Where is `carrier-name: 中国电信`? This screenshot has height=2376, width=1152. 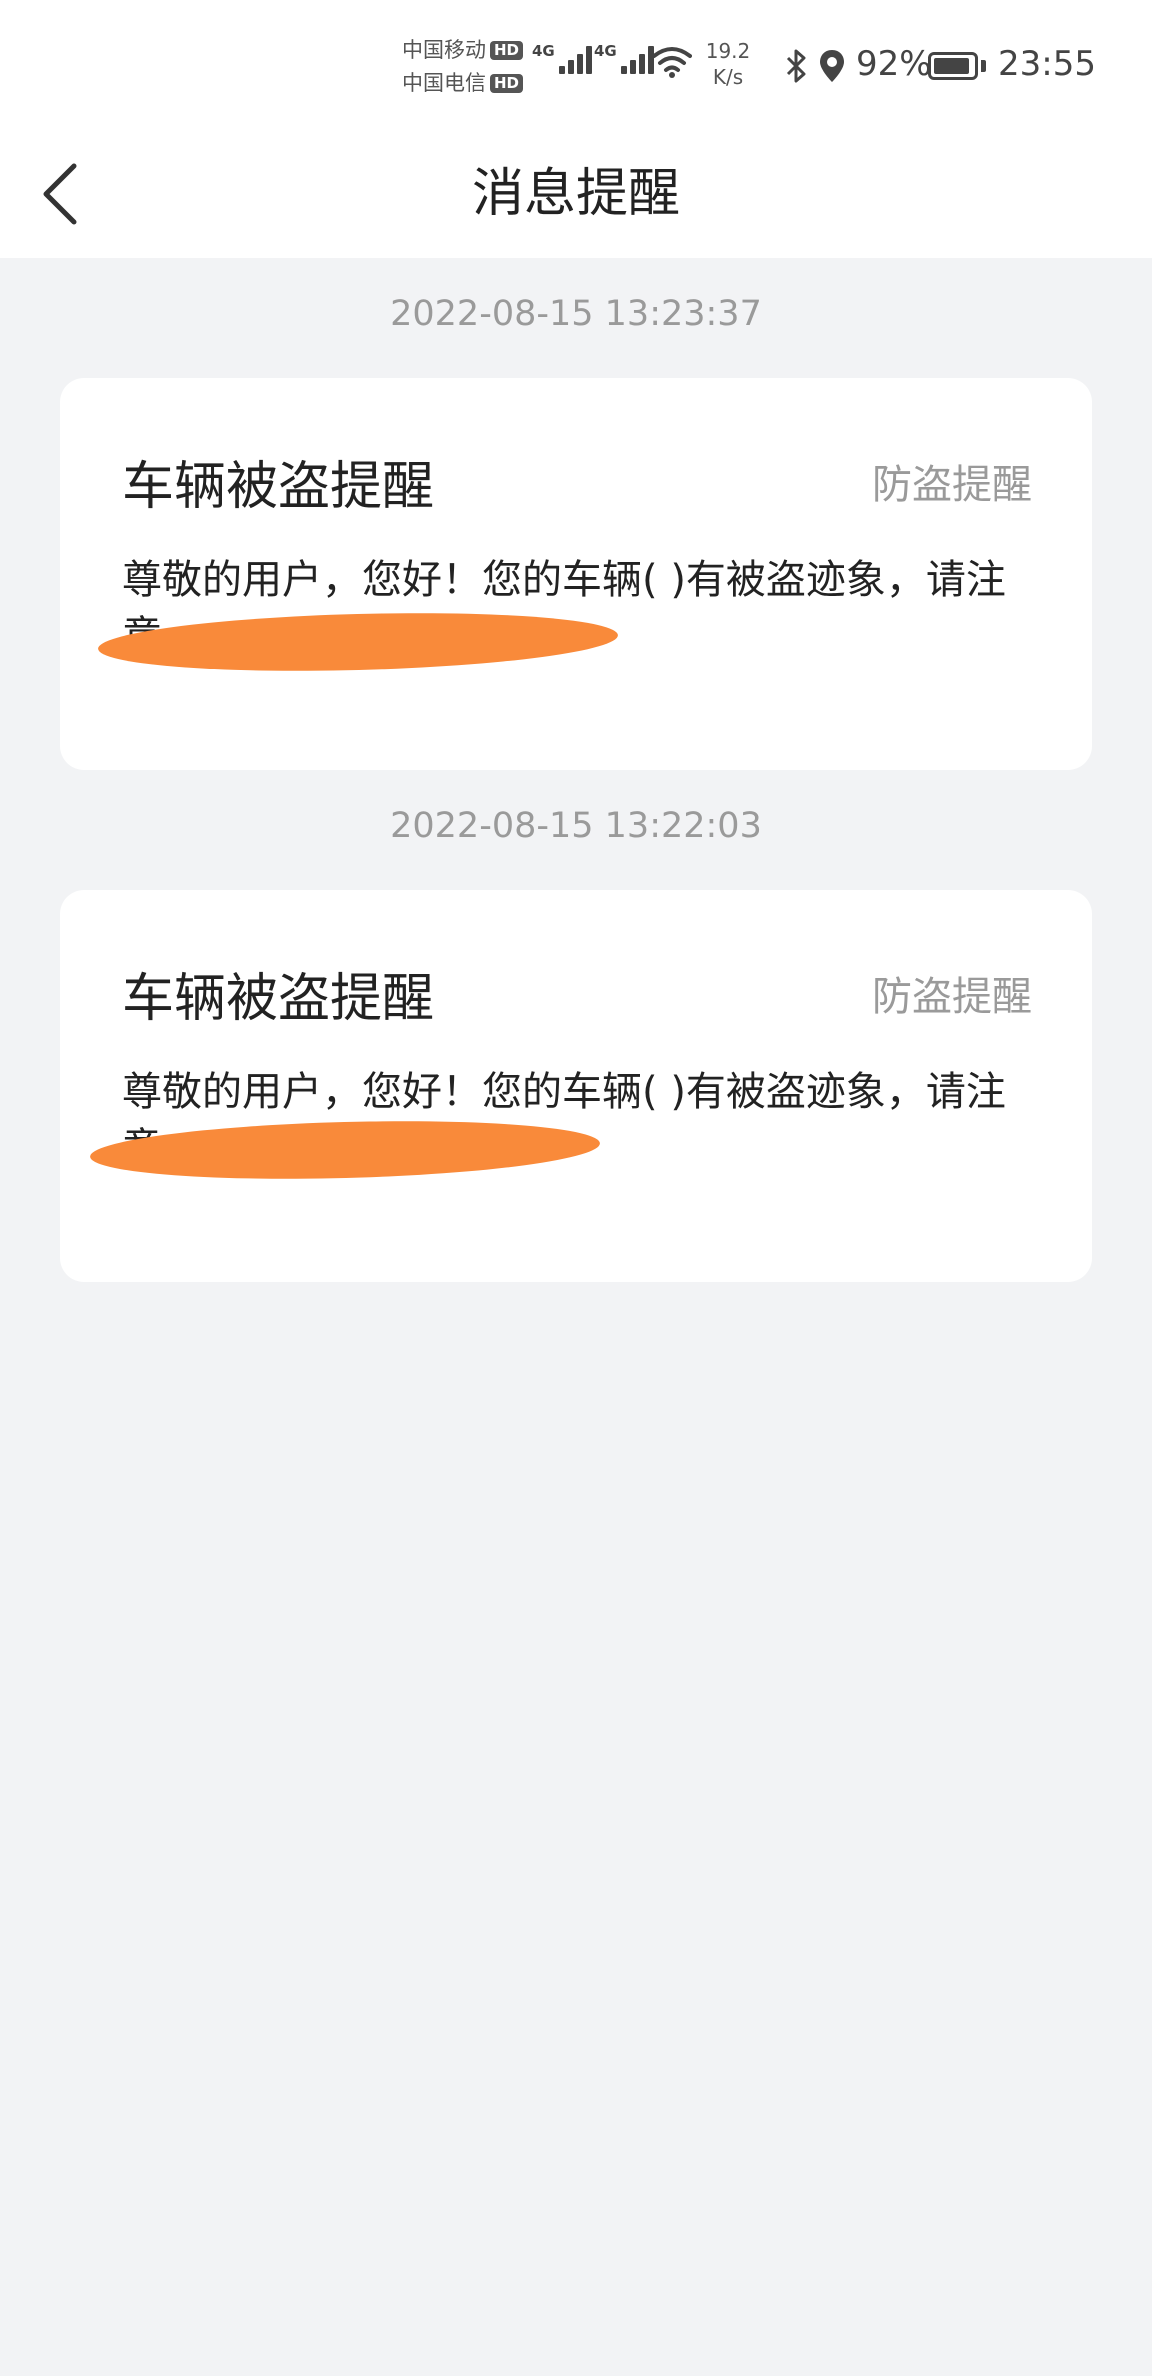 carrier-name: 中国电信 is located at coordinates (444, 83).